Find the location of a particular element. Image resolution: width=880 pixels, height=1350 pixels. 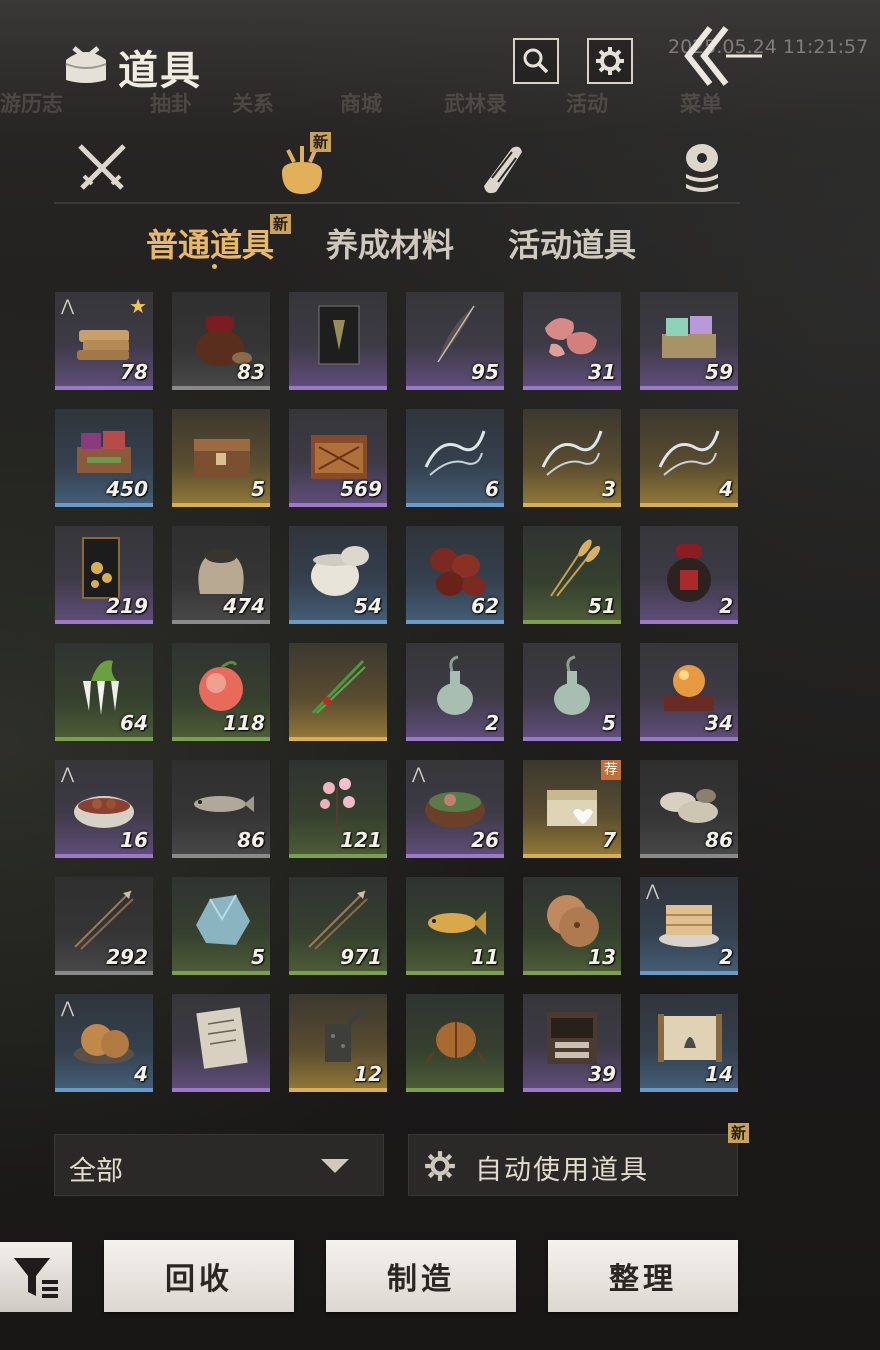

inventory-slot: ⋀ 2 is located at coordinates (689, 926).